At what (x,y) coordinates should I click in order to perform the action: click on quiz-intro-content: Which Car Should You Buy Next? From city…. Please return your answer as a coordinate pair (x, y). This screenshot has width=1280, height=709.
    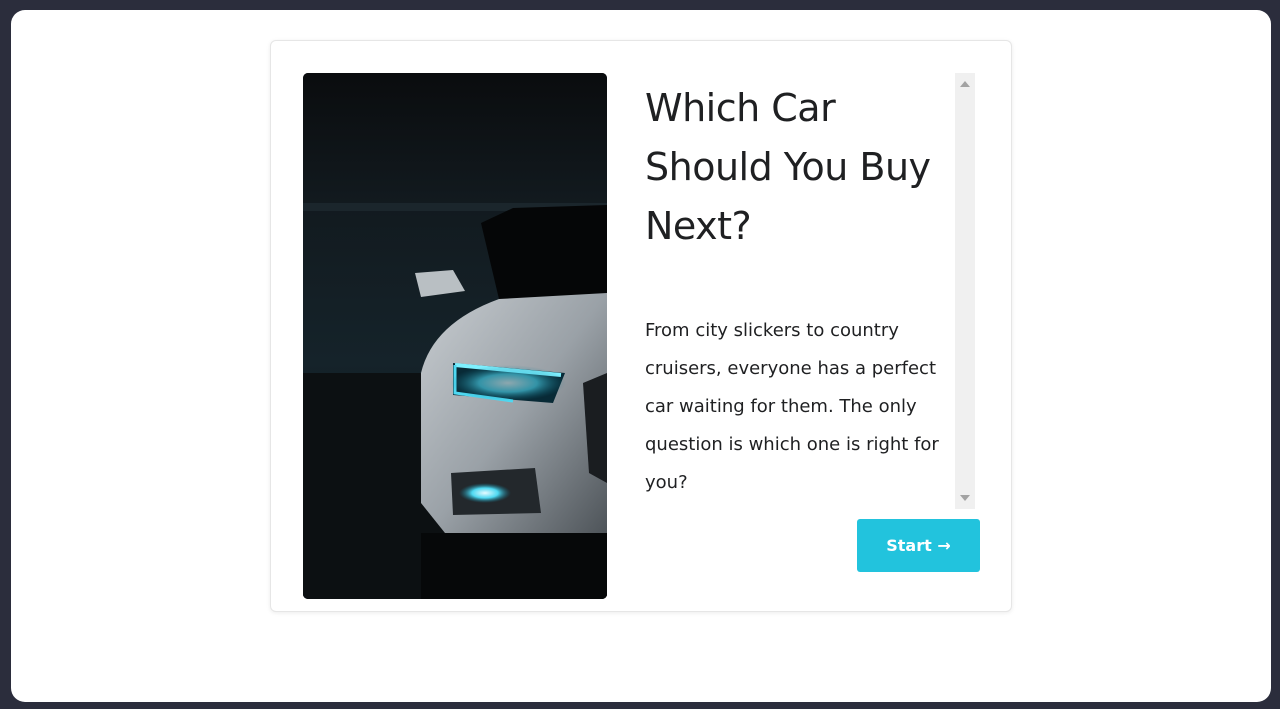
    Looking at the image, I should click on (795, 291).